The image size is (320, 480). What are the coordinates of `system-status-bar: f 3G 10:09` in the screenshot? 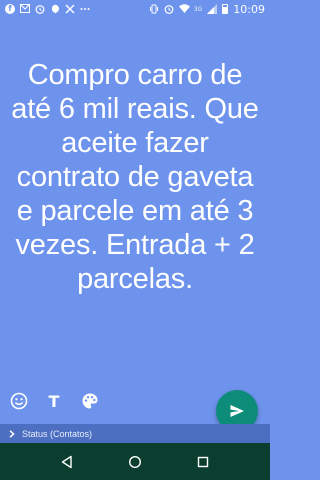 It's located at (135, 9).